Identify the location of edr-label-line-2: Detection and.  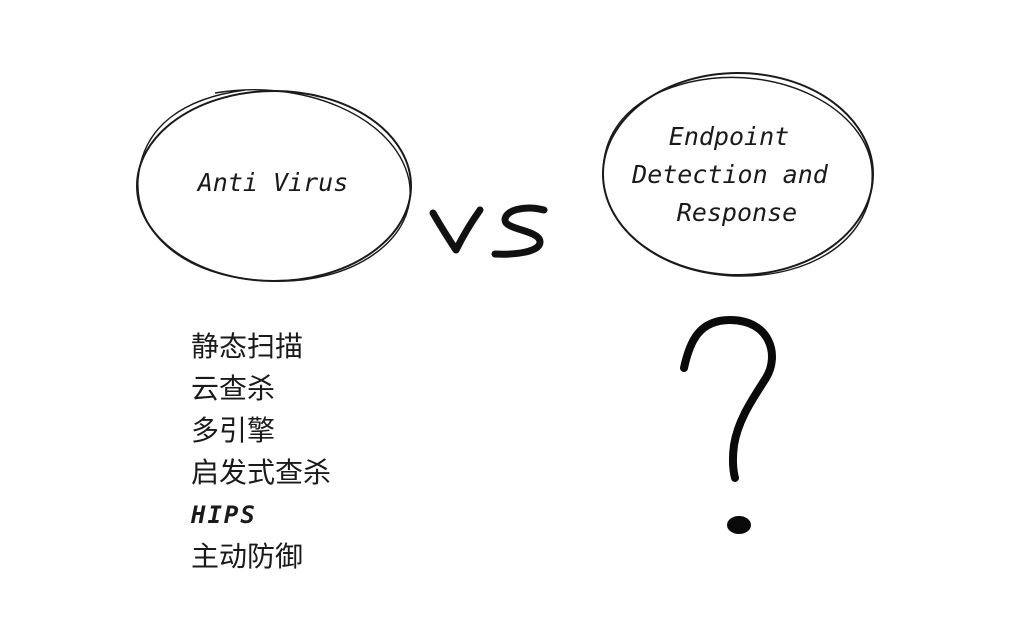
(730, 174).